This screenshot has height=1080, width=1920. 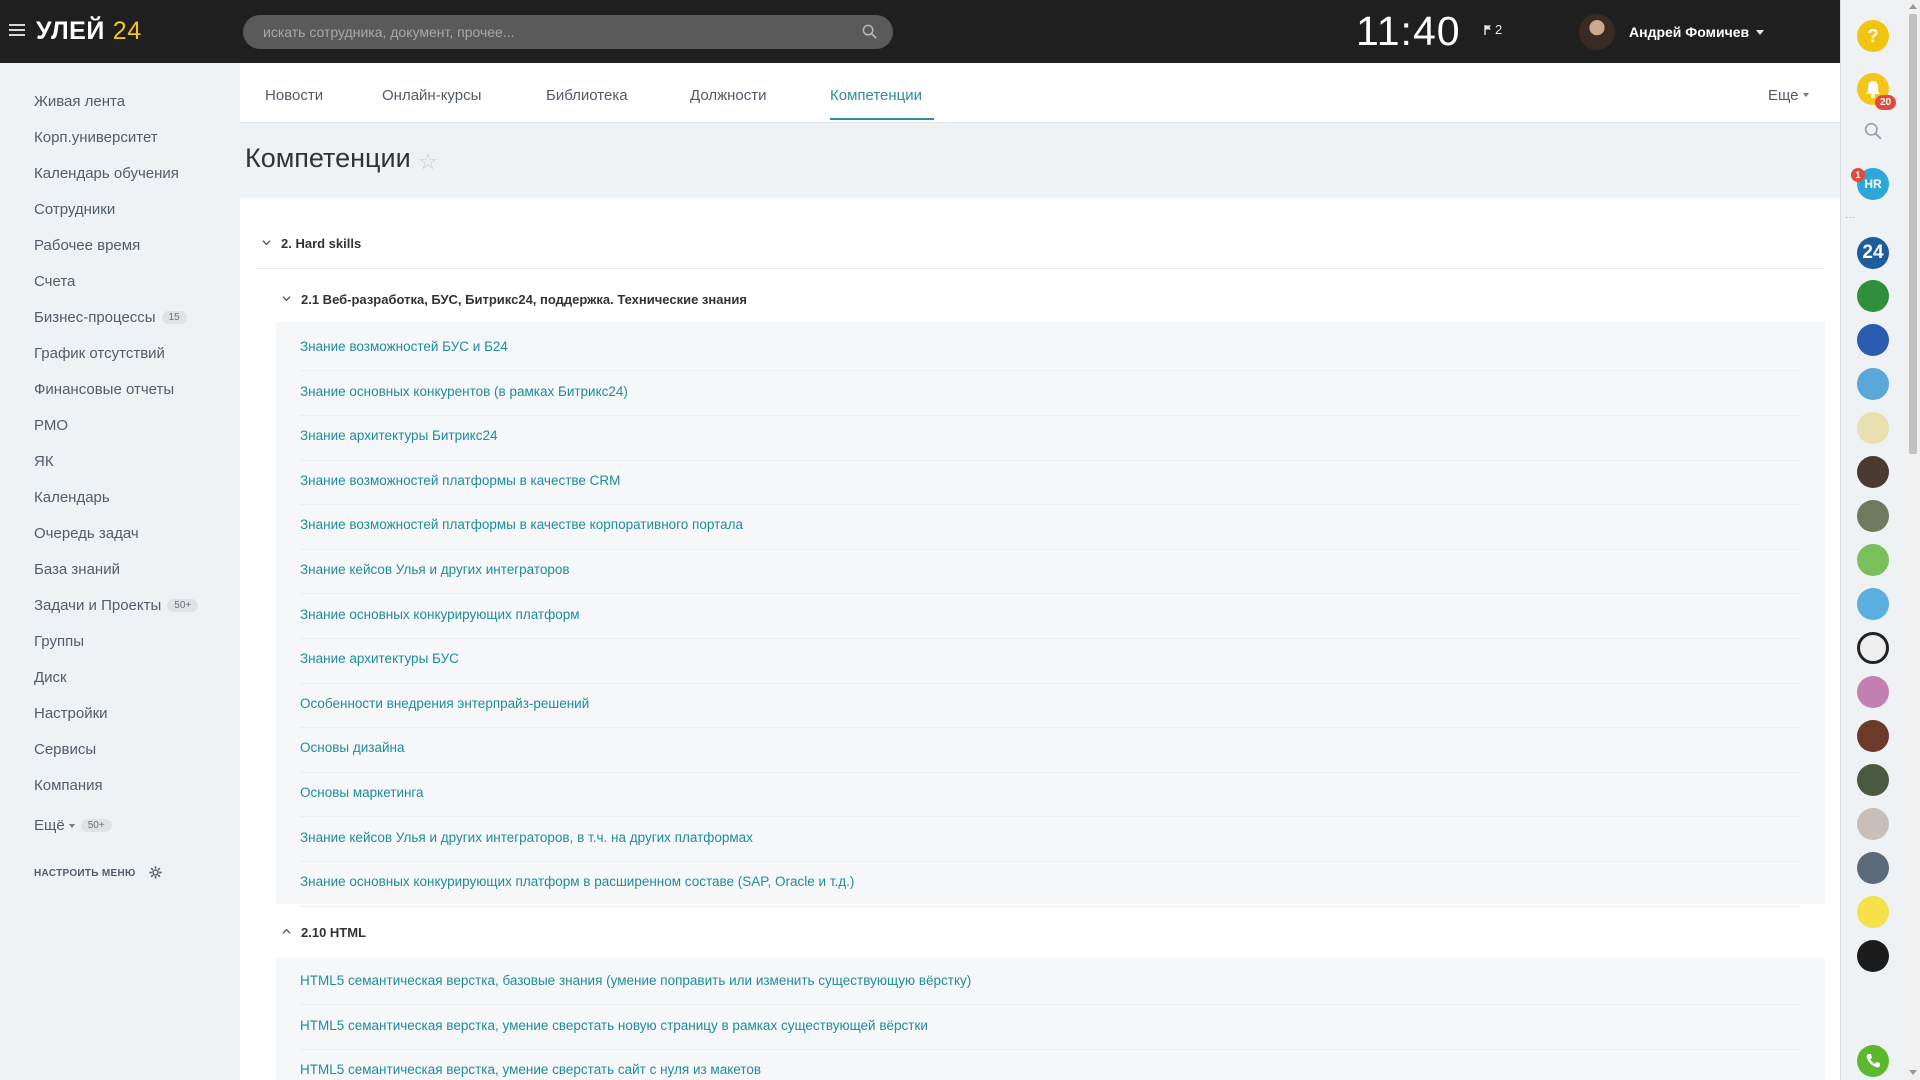 What do you see at coordinates (311, 243) in the screenshot?
I see `section-hard-skills: 2. Hard skills` at bounding box center [311, 243].